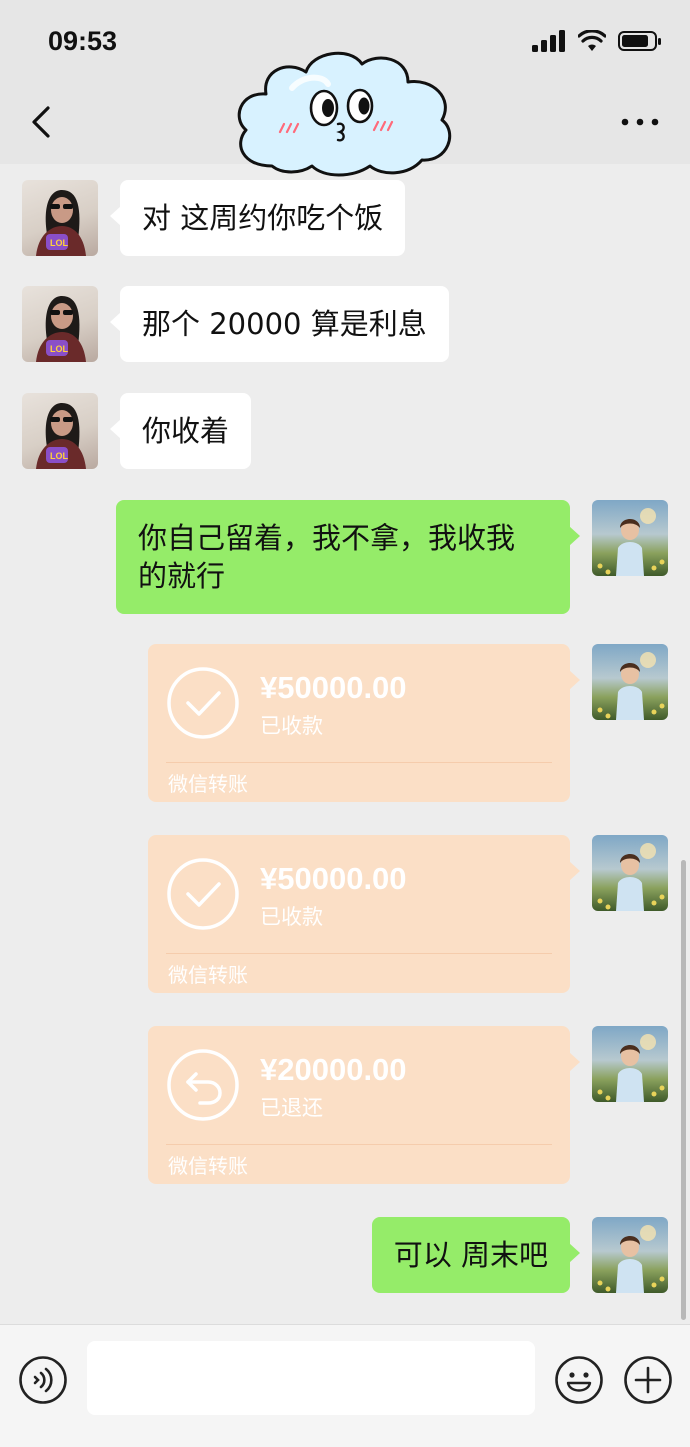  What do you see at coordinates (83, 41) in the screenshot?
I see `status-time: 09:53` at bounding box center [83, 41].